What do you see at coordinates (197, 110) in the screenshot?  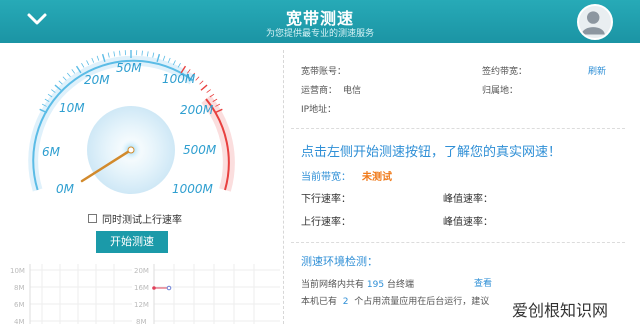 I see `gauge-label-200: 200M` at bounding box center [197, 110].